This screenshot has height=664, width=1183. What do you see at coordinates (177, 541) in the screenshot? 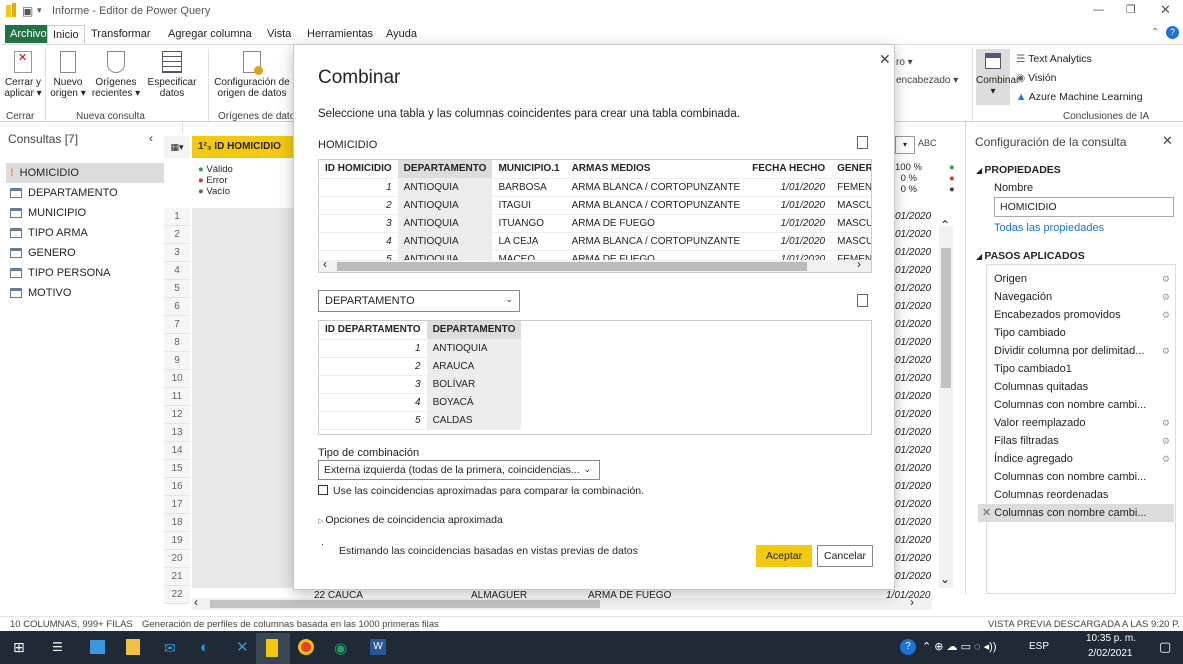
I see `row-number: 19` at bounding box center [177, 541].